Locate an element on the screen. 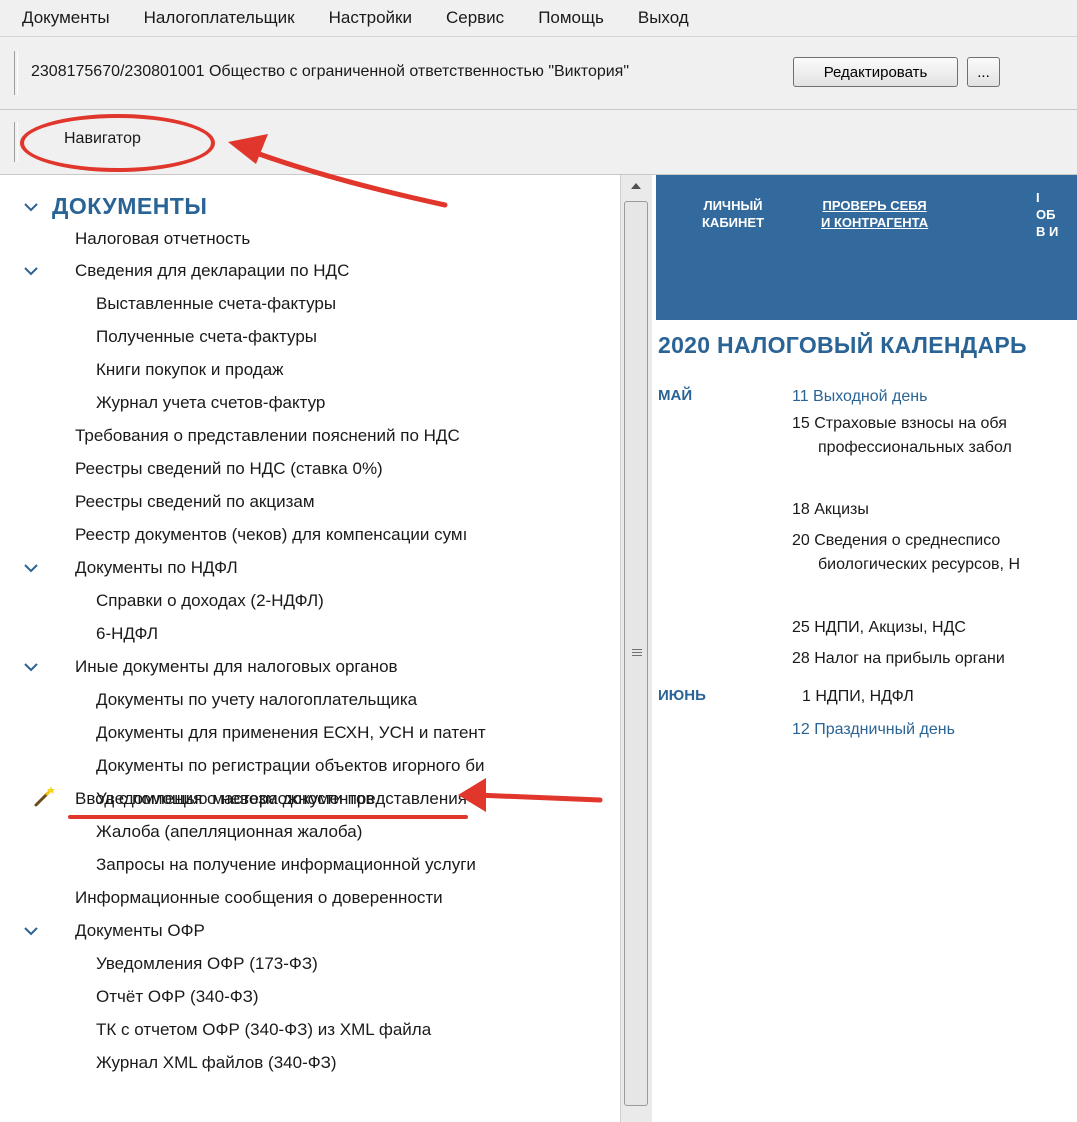 The width and height of the screenshot is (1077, 1122). tree-item: Сведения для декларации по НДС is located at coordinates (212, 271).